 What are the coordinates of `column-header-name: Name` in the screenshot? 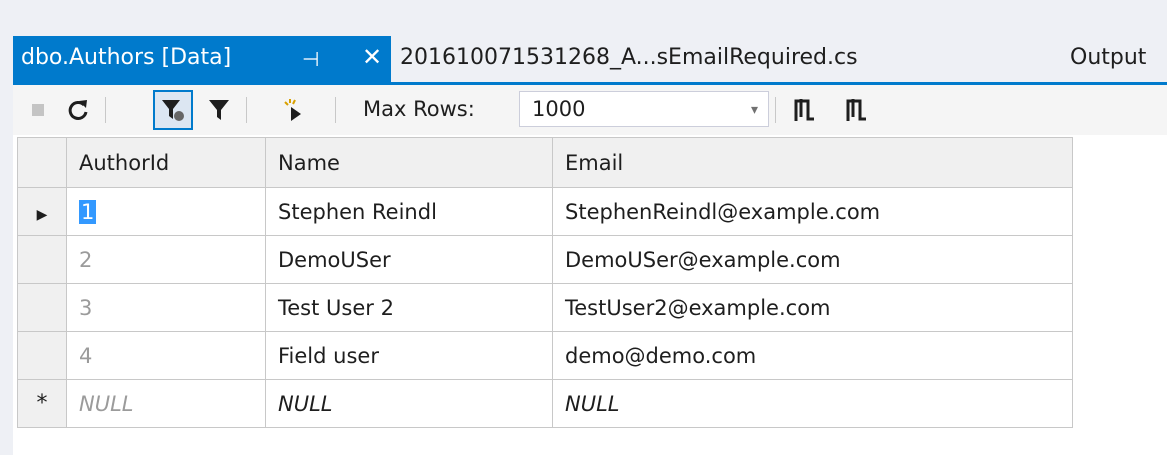 It's located at (409, 162).